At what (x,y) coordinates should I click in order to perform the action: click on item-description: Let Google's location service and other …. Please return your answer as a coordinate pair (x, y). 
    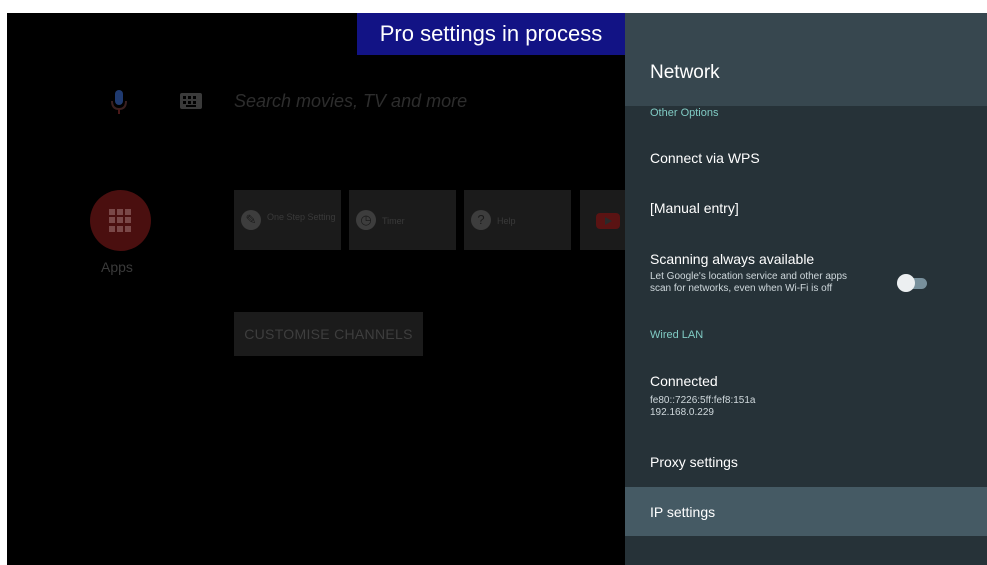
    Looking at the image, I should click on (749, 276).